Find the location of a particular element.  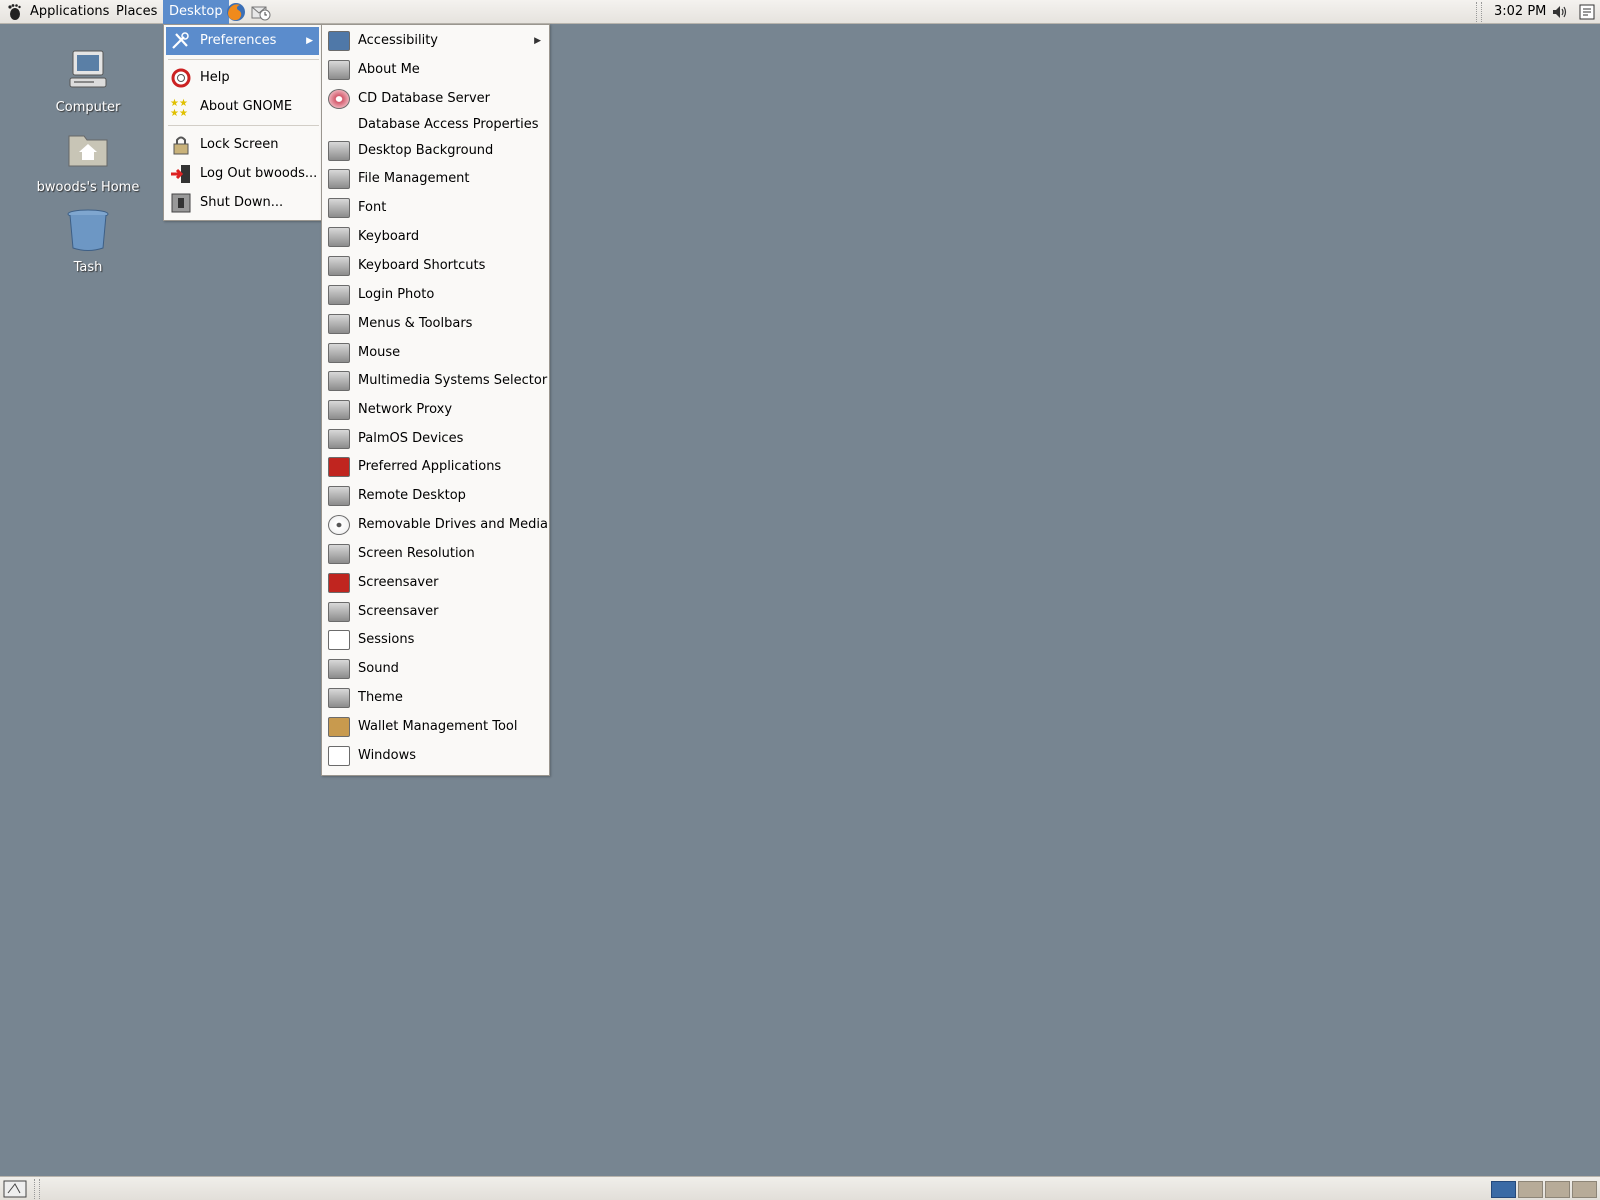

about-gnome-stars-icon: ★★ ★★ is located at coordinates (179, 107).